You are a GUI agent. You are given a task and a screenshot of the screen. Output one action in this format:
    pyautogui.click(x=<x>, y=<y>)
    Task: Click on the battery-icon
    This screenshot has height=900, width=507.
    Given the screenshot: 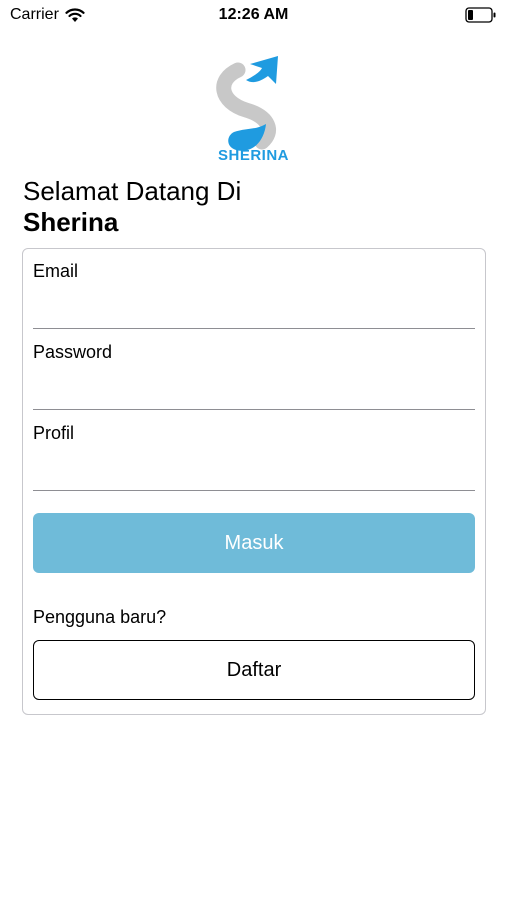 What is the action you would take?
    pyautogui.click(x=480, y=15)
    